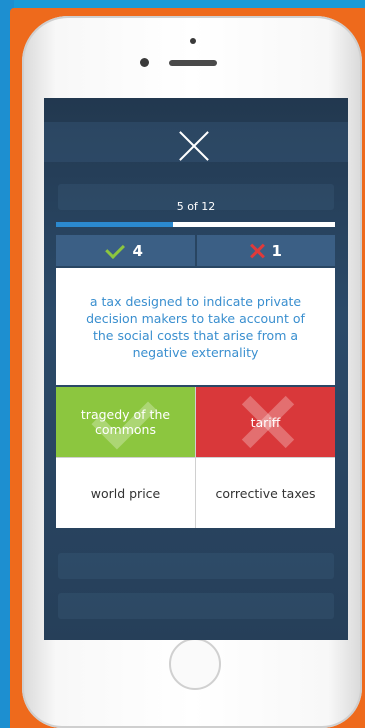 Image resolution: width=365 pixels, height=728 pixels. I want to click on check-icon, so click(114, 249).